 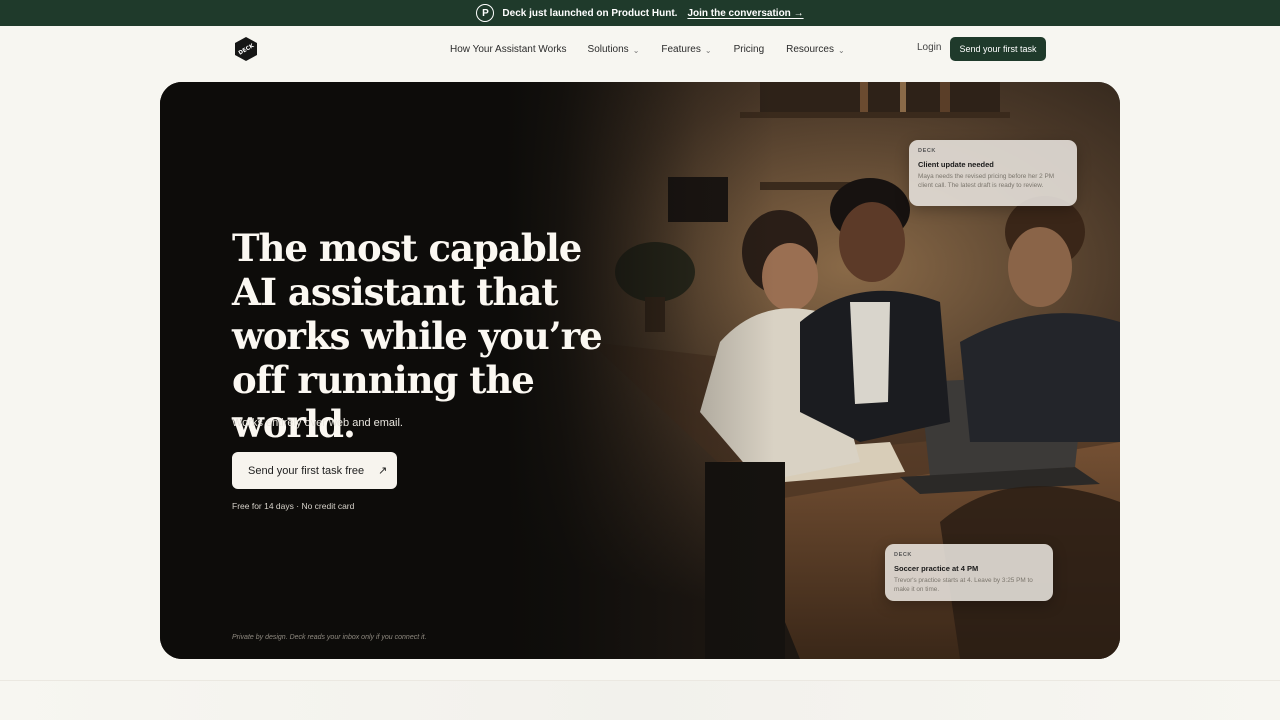 I want to click on next-section-edge, so click(x=640, y=700).